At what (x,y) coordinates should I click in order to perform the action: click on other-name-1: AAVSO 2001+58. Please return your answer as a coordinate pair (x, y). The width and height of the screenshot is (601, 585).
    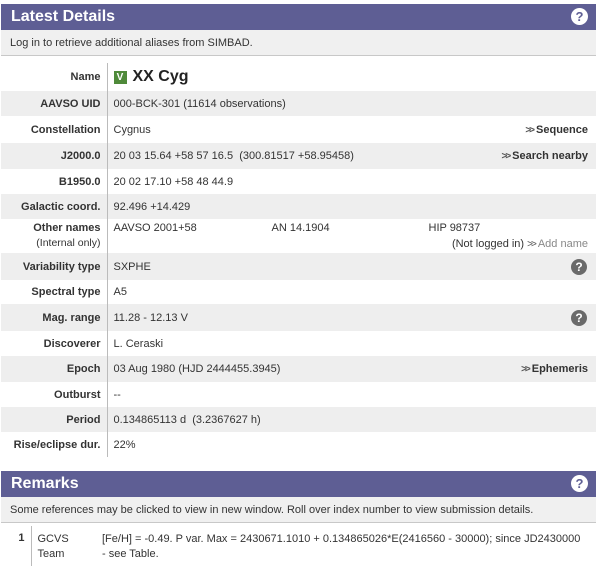
    Looking at the image, I should click on (155, 228).